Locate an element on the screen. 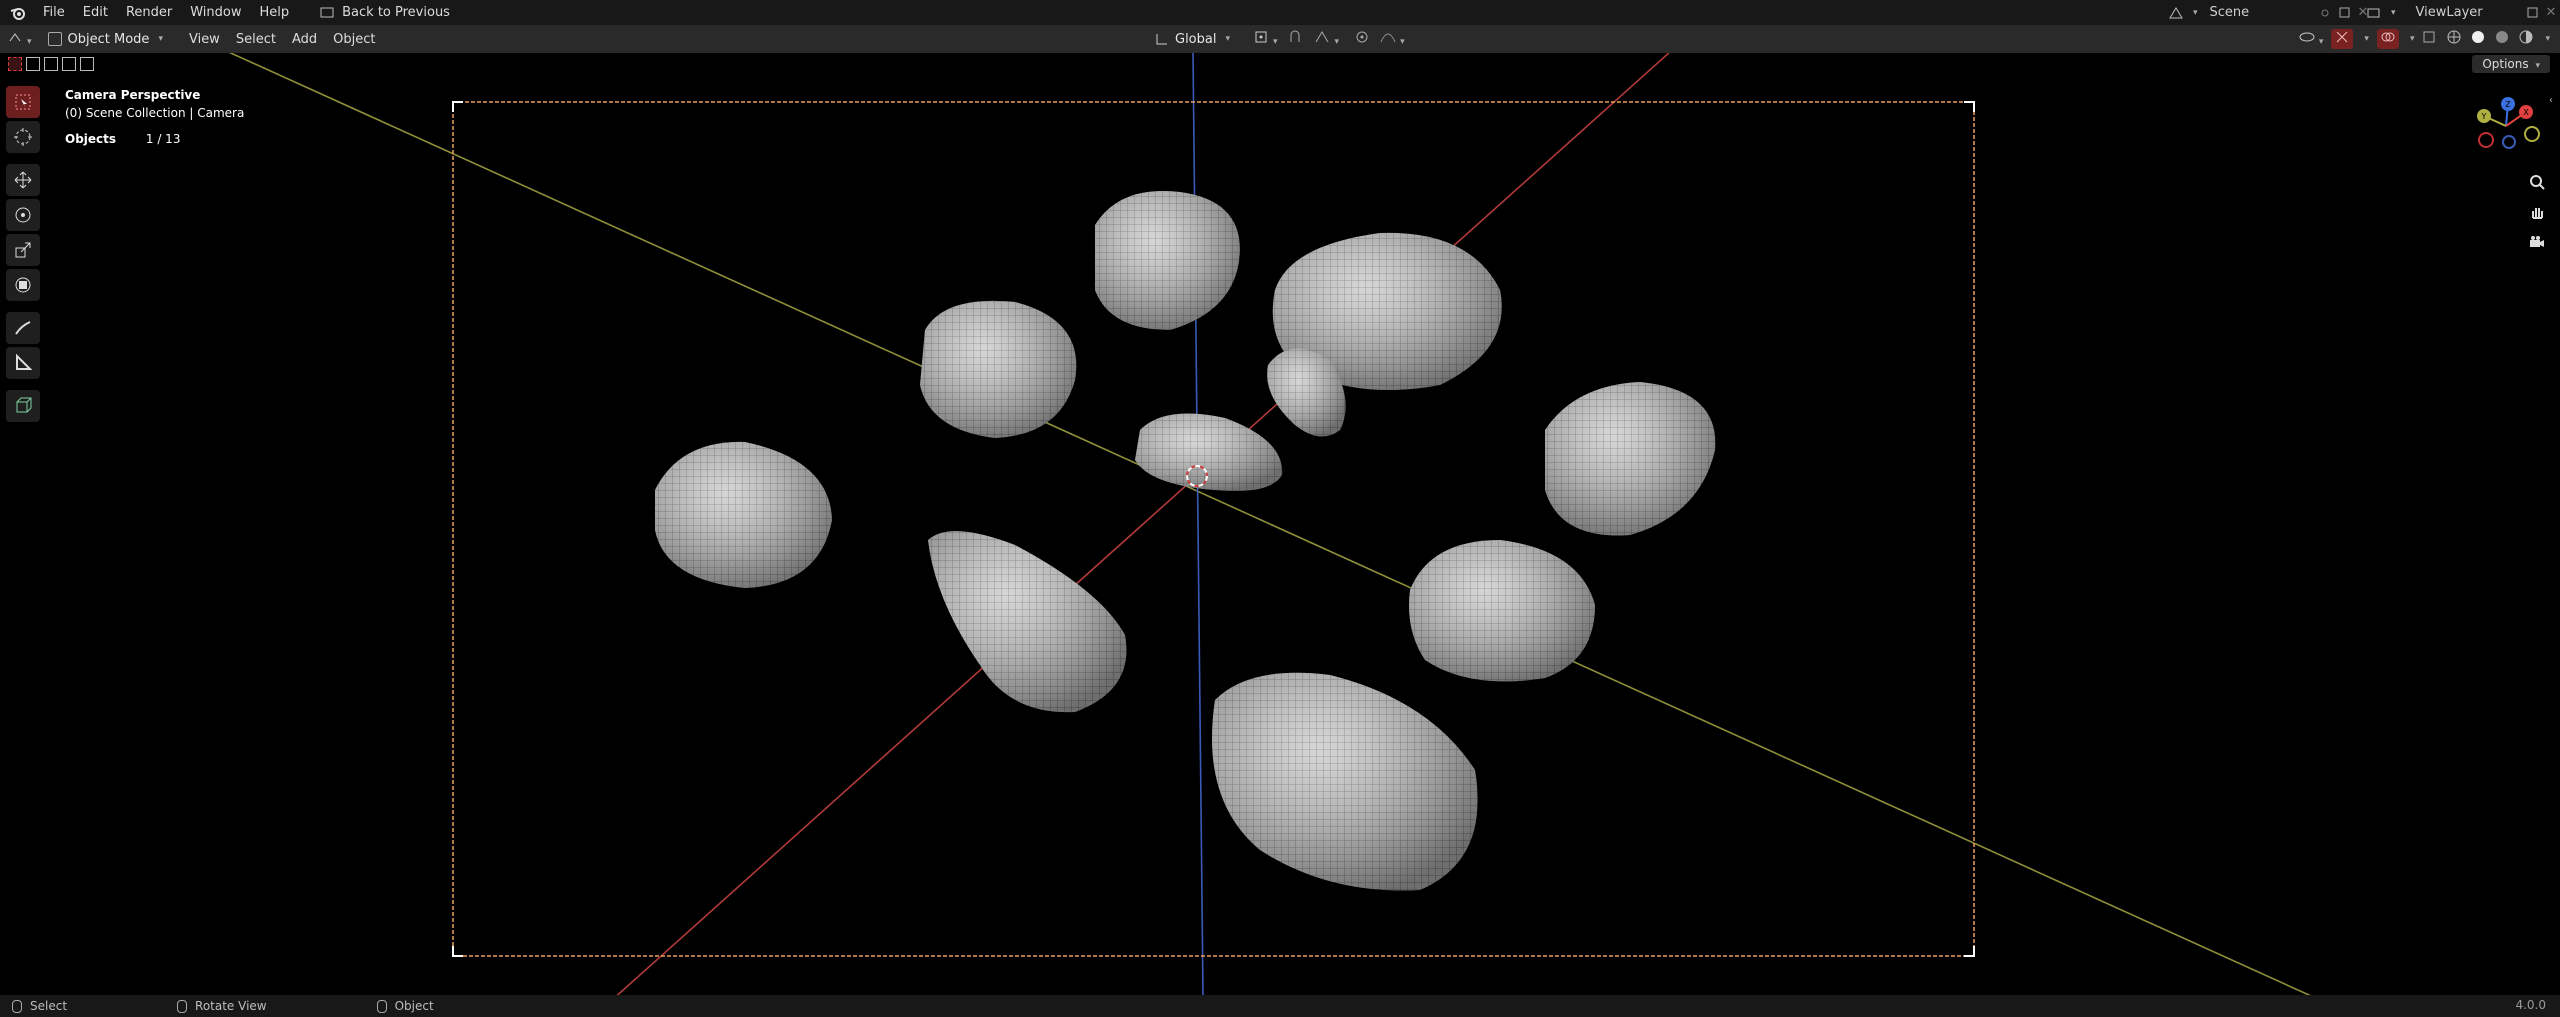  measure-icon is located at coordinates (24, 361).